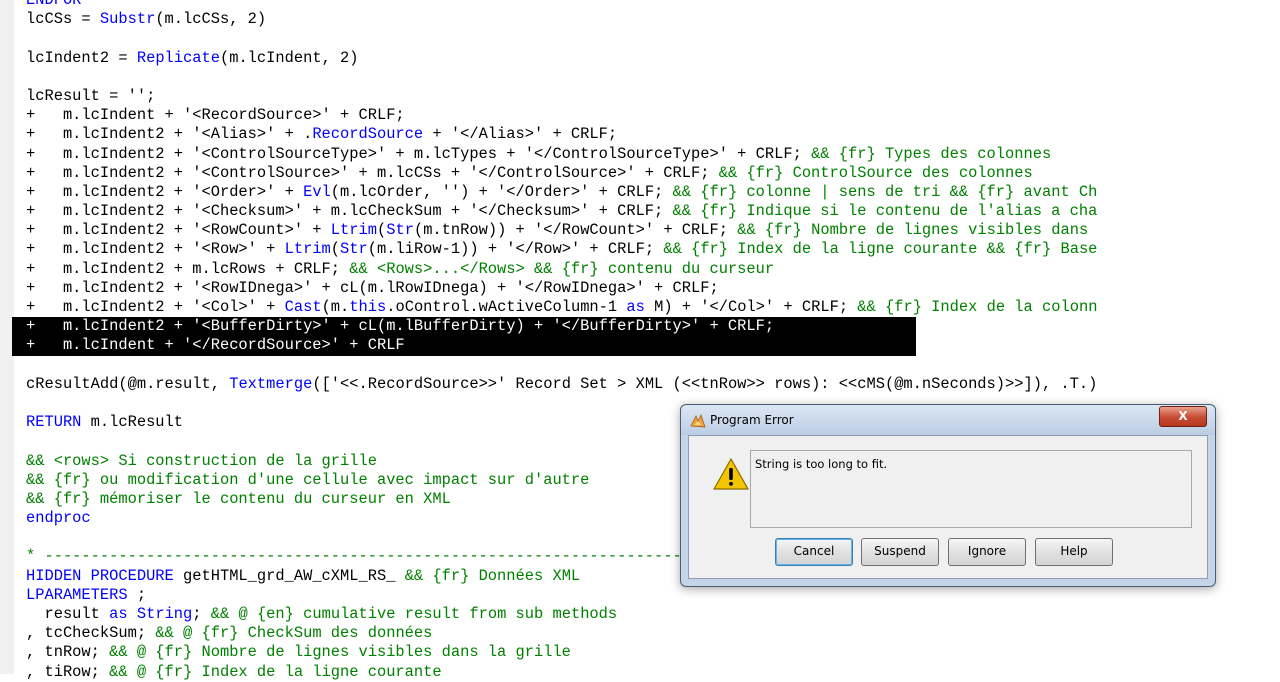  I want to click on code-token: String, so click(164, 614).